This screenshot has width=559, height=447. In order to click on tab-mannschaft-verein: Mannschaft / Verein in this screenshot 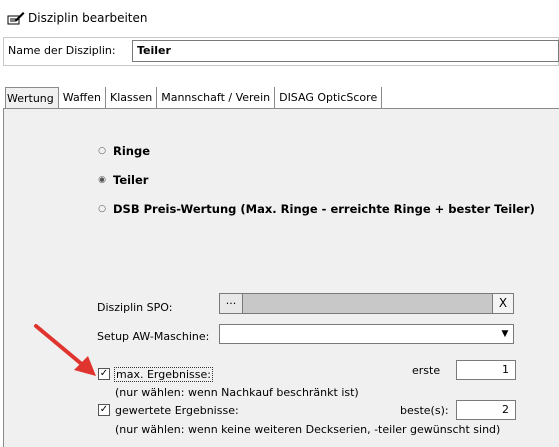, I will do `click(216, 98)`.